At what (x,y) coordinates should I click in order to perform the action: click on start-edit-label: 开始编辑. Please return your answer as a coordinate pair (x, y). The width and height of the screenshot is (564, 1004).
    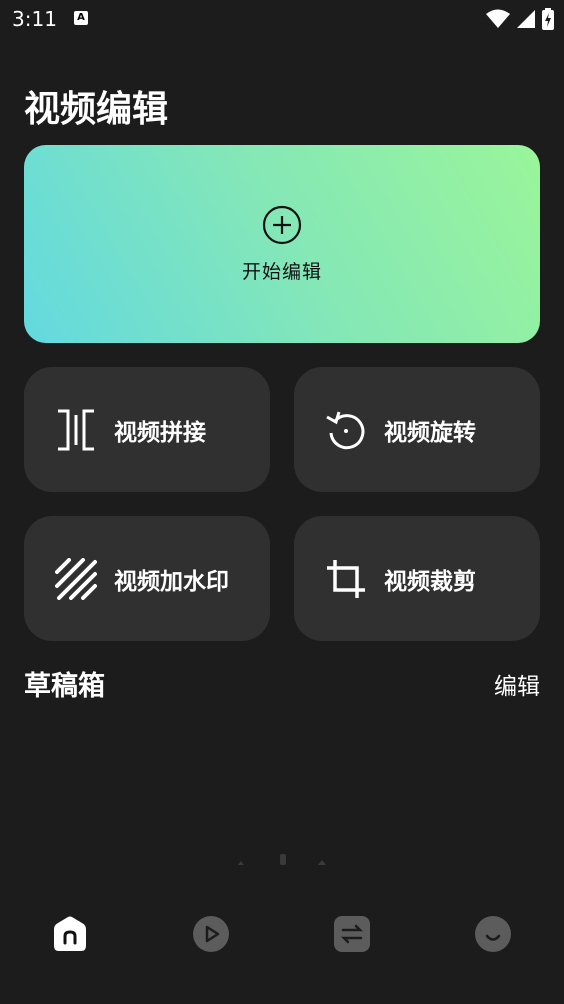
    Looking at the image, I should click on (281, 271).